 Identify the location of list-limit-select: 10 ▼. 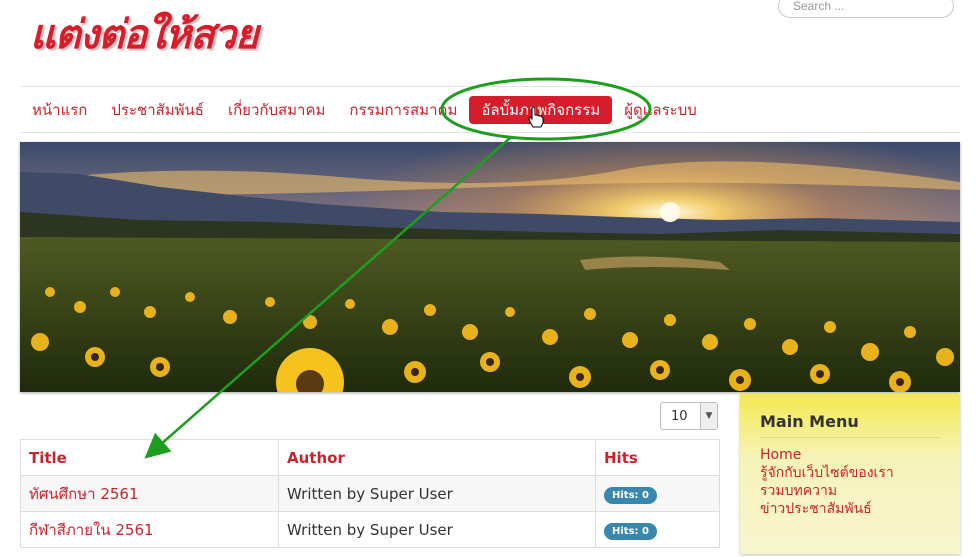
(689, 416).